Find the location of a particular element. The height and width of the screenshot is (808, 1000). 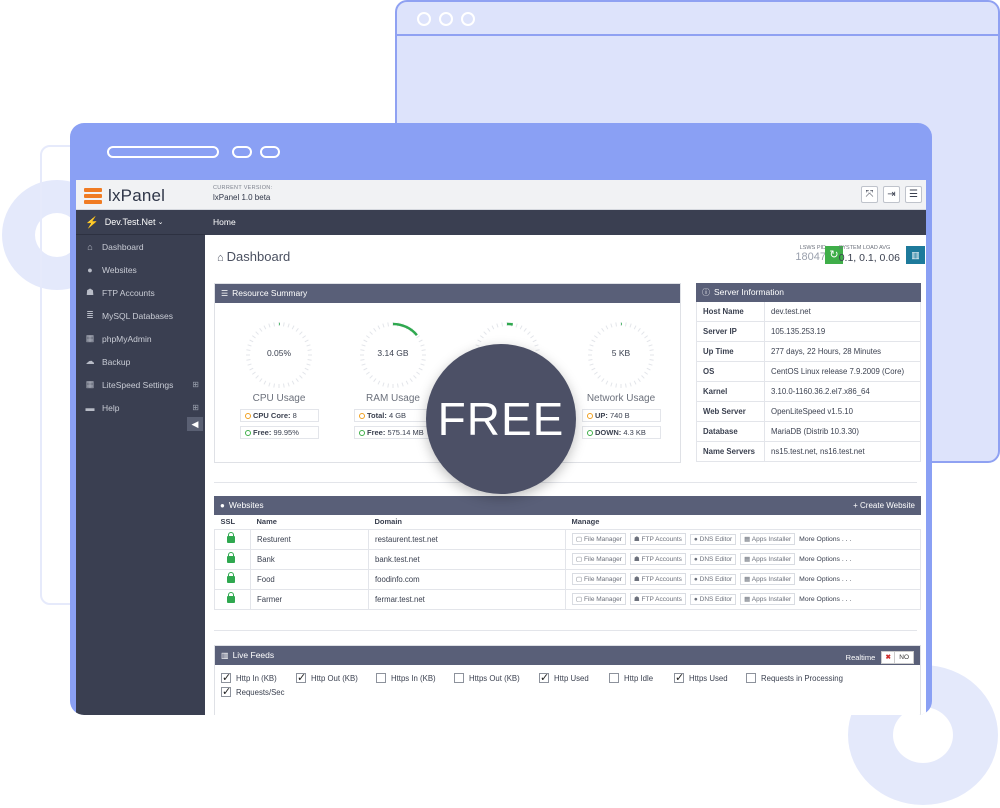

close-icon: ✖ is located at coordinates (888, 657).